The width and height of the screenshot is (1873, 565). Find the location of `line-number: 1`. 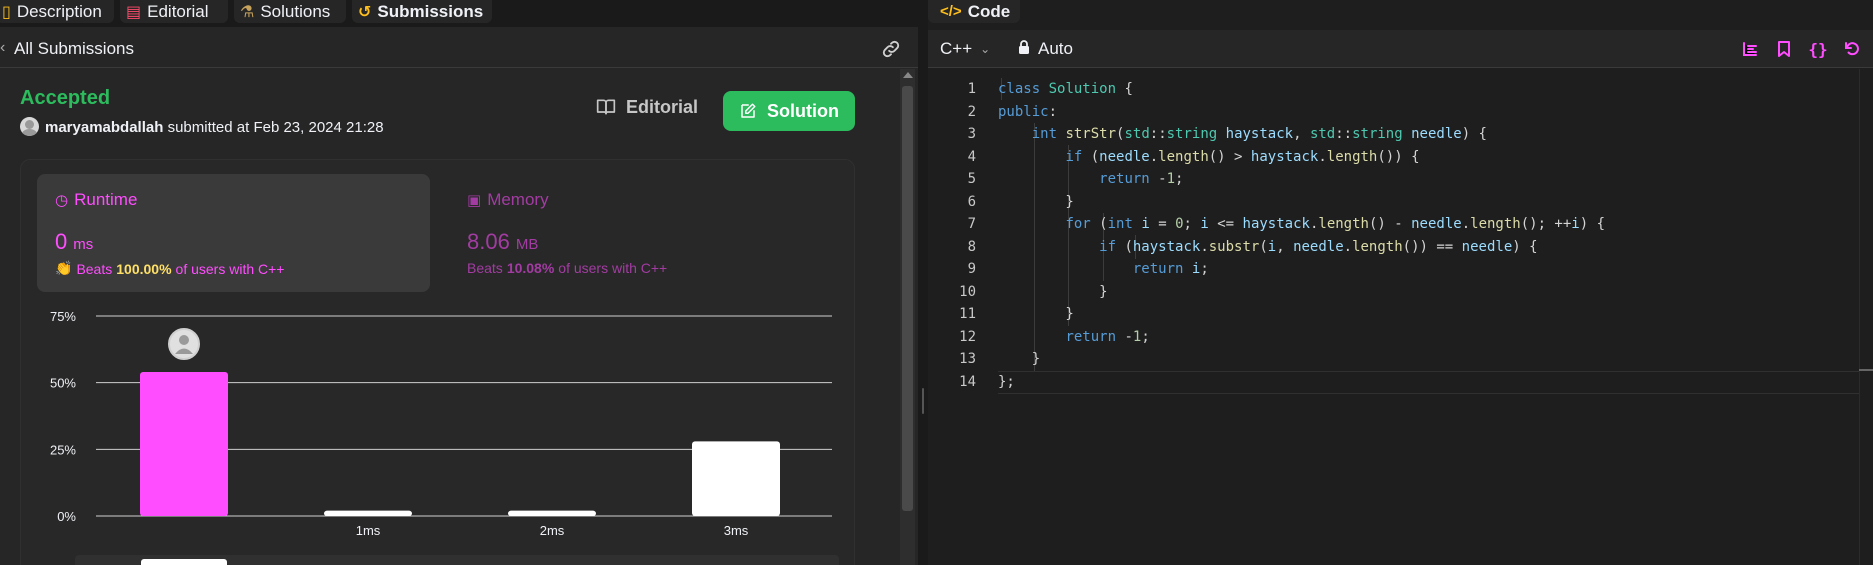

line-number: 1 is located at coordinates (971, 89).